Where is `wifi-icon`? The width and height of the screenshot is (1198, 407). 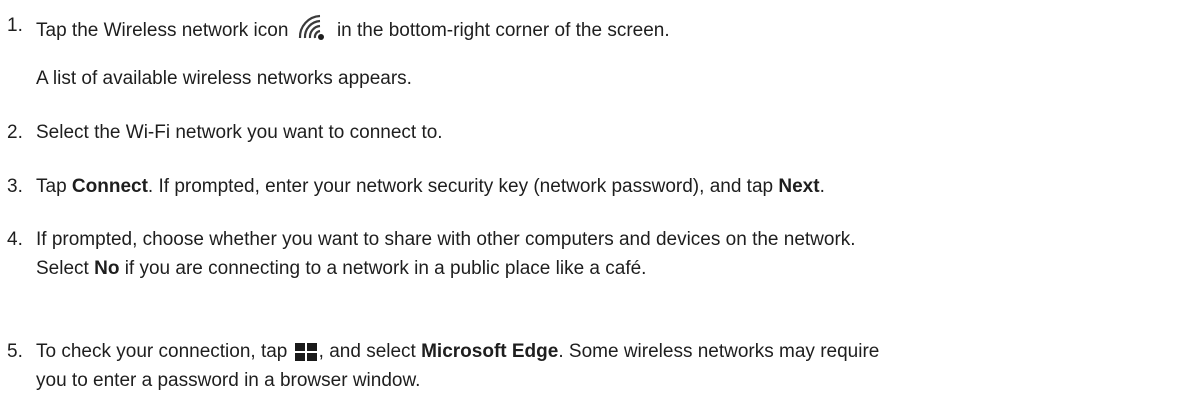
wifi-icon is located at coordinates (313, 30).